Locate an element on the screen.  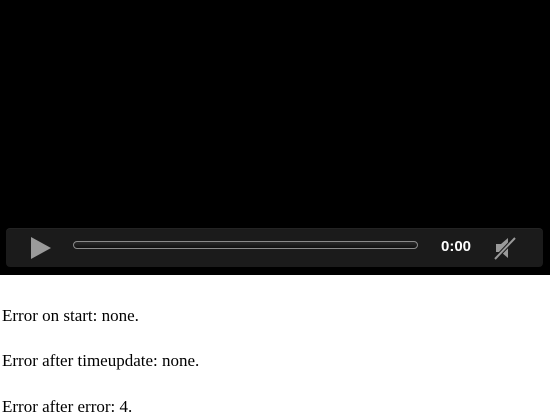
muted-speaker-icon is located at coordinates (505, 248).